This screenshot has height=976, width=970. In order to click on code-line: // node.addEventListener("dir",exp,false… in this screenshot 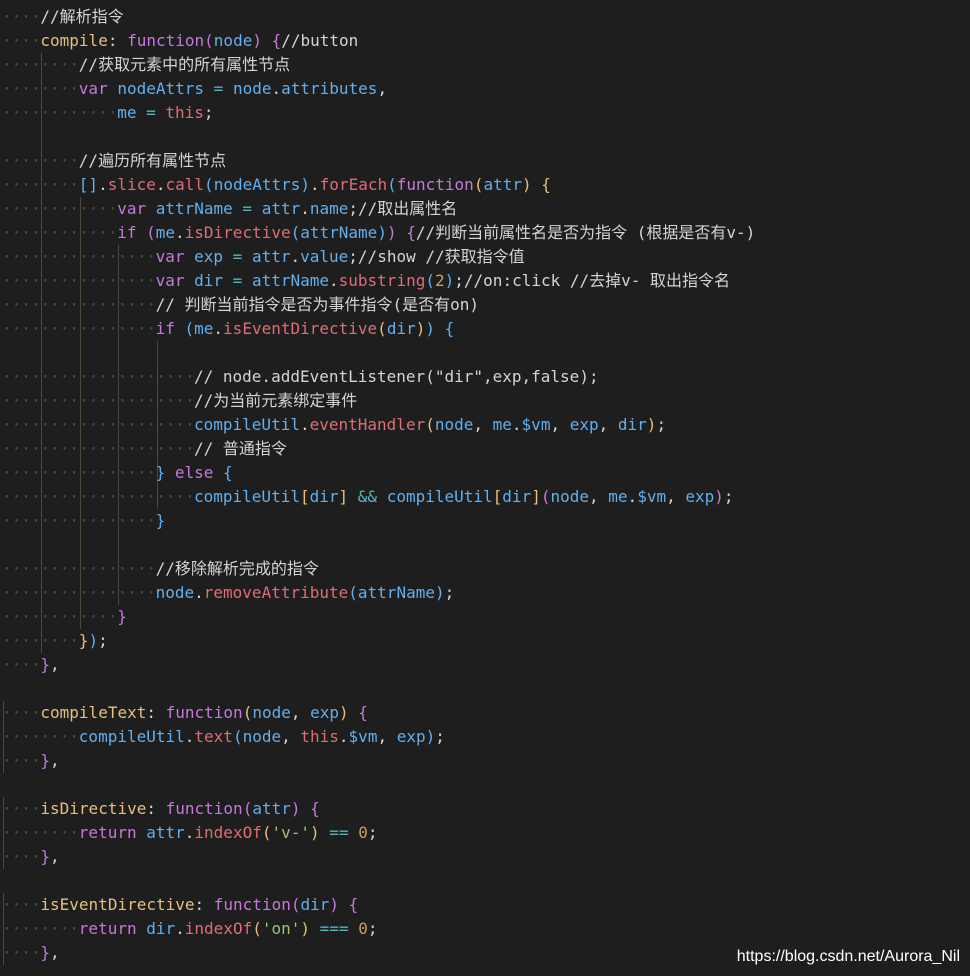, I will do `click(396, 377)`.